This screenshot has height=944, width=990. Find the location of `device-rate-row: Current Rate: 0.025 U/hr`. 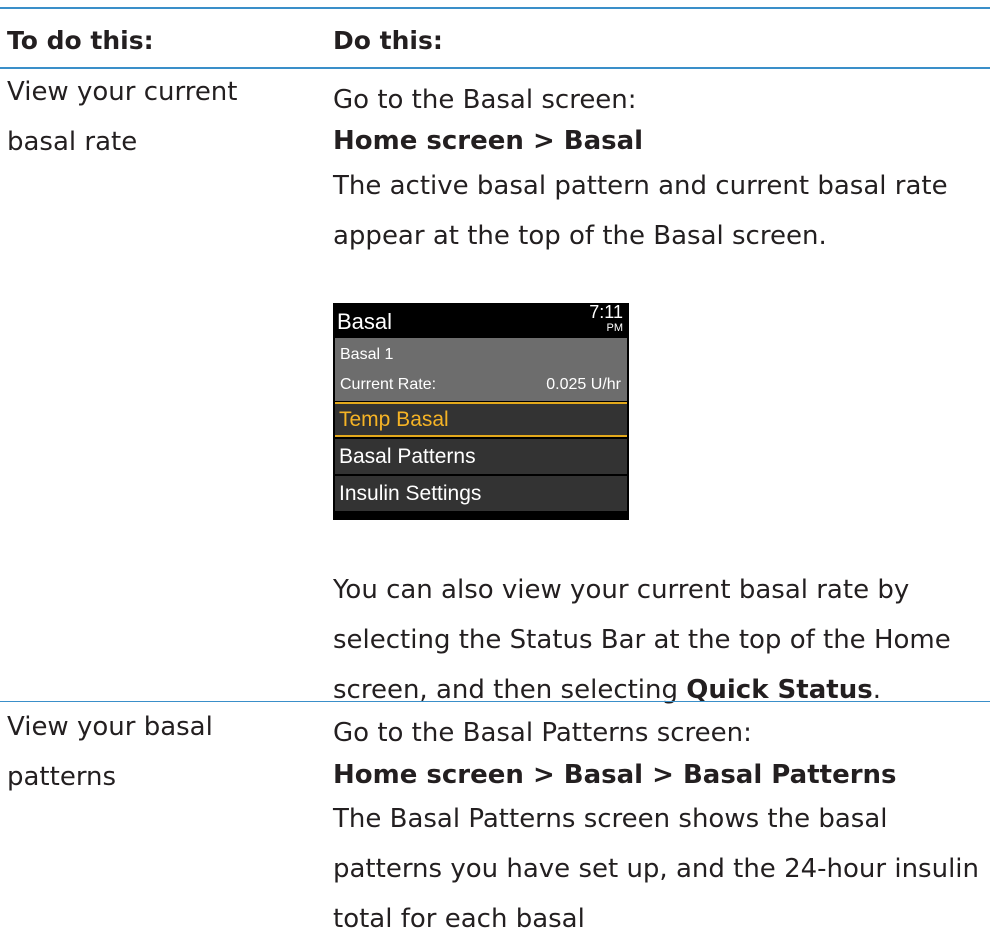

device-rate-row: Current Rate: 0.025 U/hr is located at coordinates (480, 385).